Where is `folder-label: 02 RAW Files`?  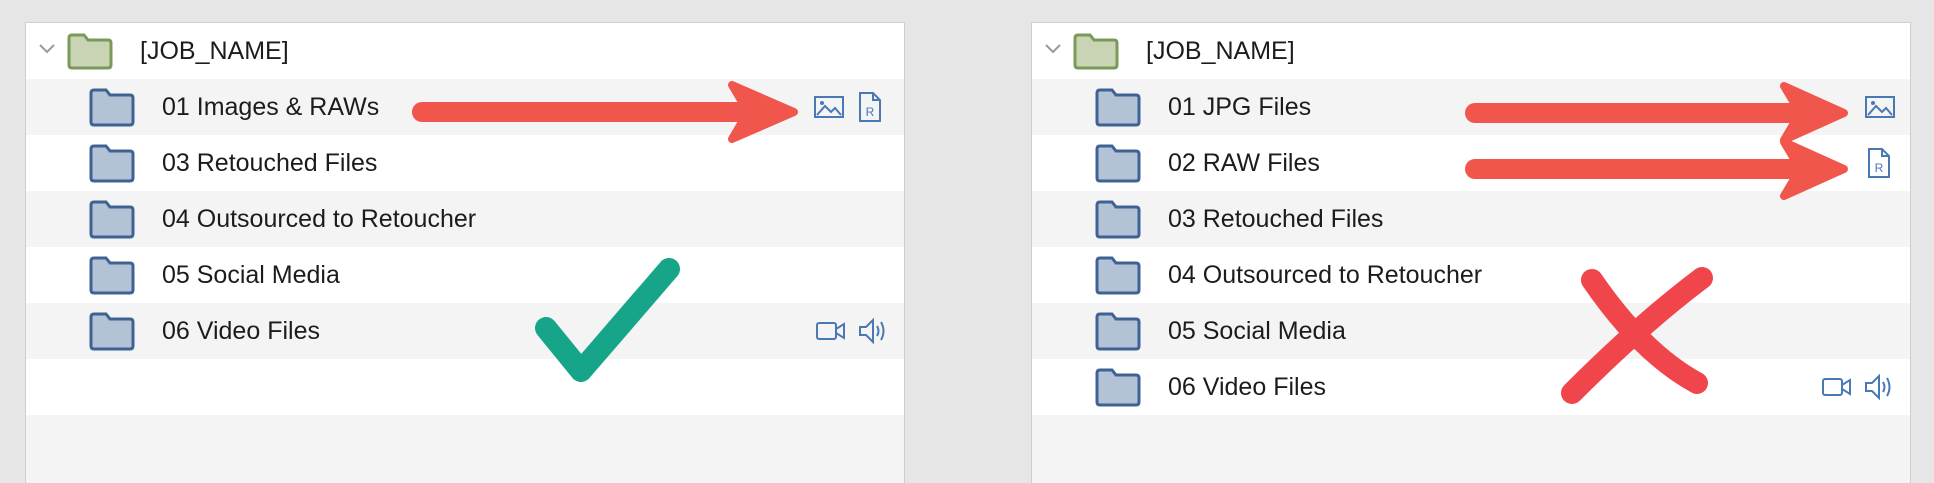
folder-label: 02 RAW Files is located at coordinates (1244, 163).